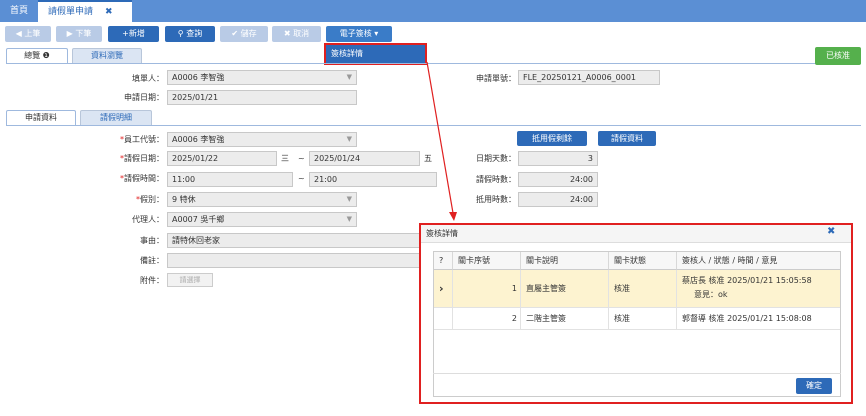 This screenshot has height=416, width=866. What do you see at coordinates (198, 219) in the screenshot?
I see `agent-value: A0007 吳千鄉` at bounding box center [198, 219].